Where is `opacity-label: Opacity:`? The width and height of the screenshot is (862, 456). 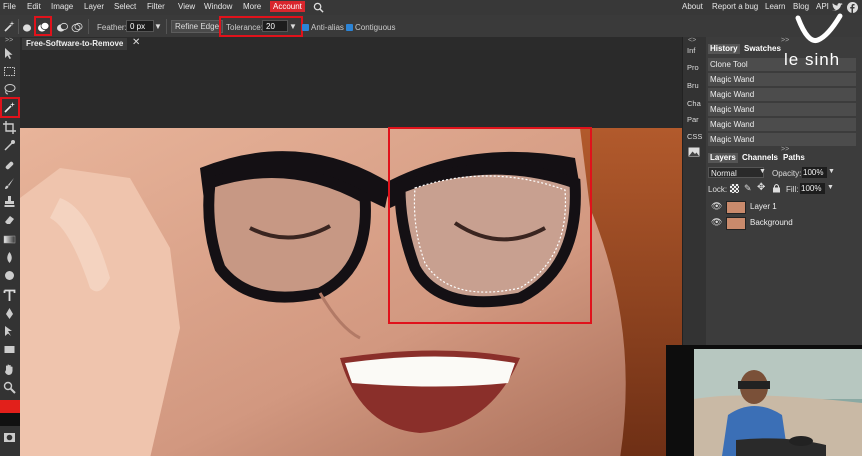
opacity-label: Opacity: is located at coordinates (787, 173).